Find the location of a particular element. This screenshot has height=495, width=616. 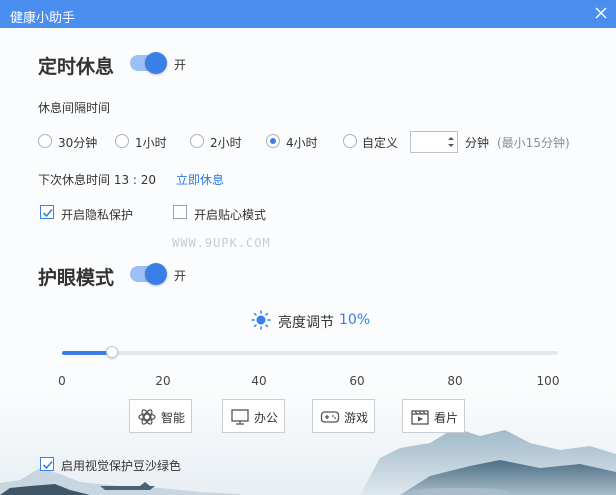

custom-unit-label: 分钟 is located at coordinates (477, 143).